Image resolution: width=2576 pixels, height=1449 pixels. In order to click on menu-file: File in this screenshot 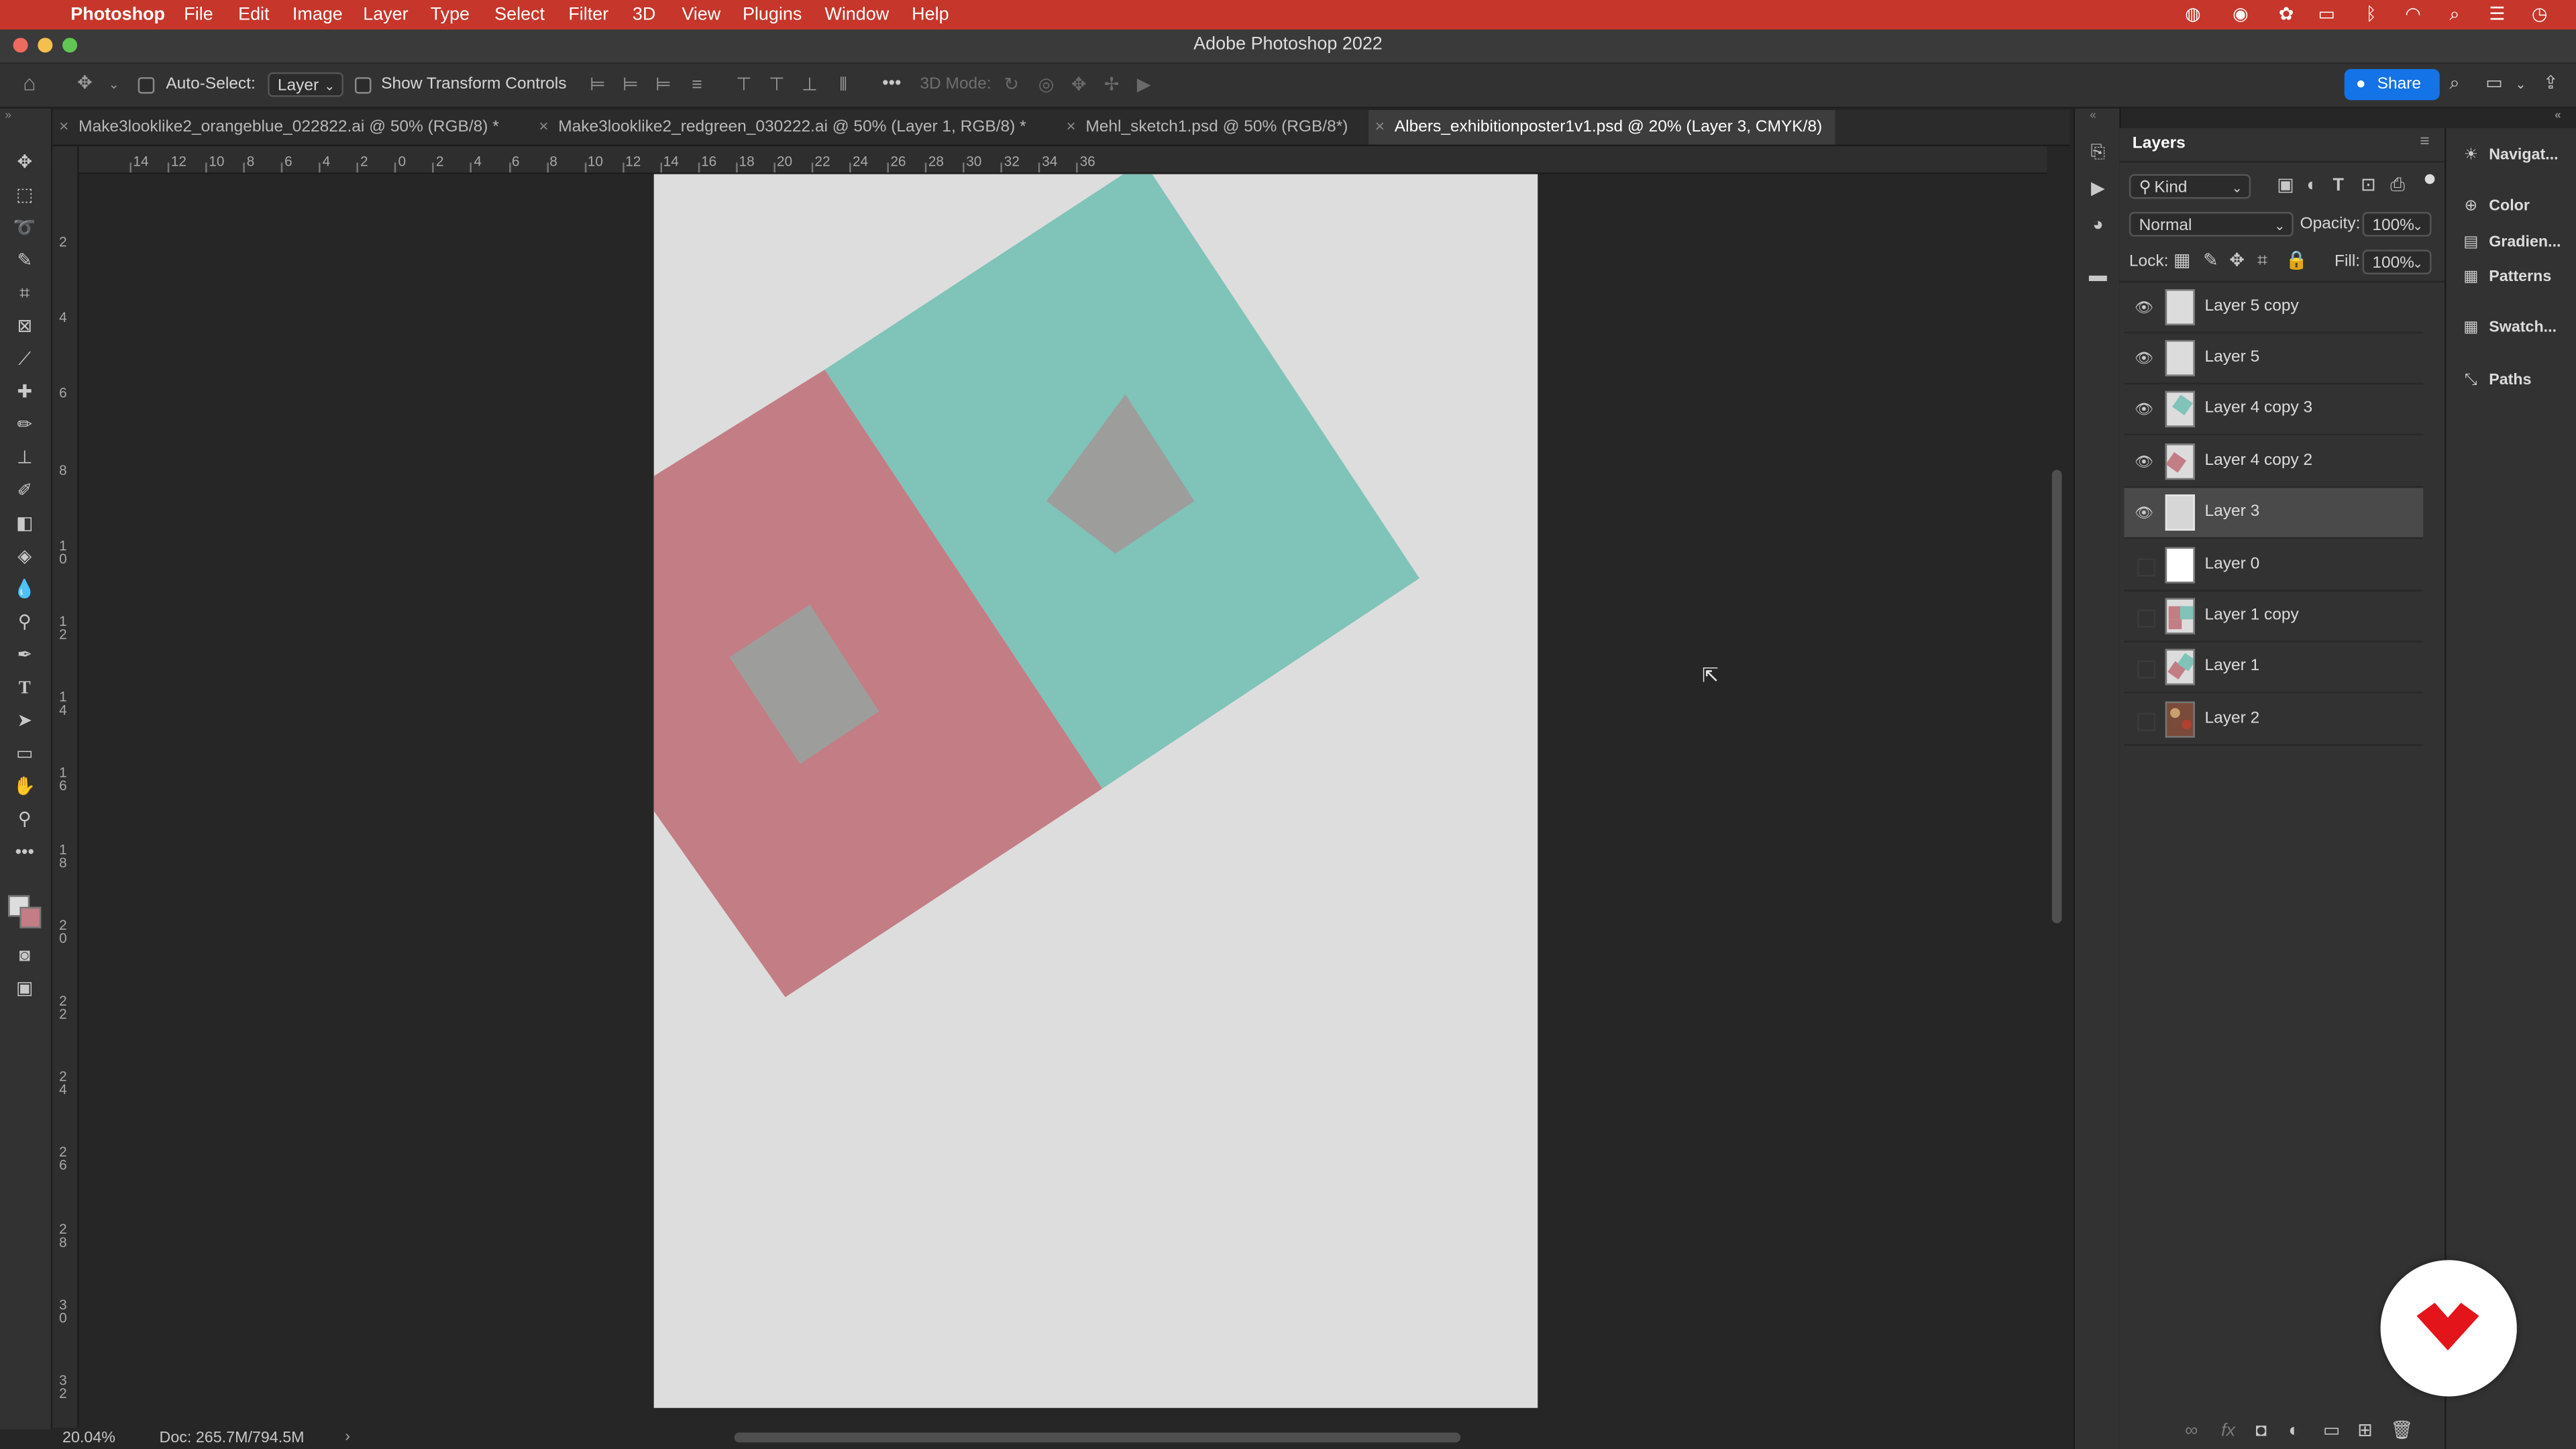, I will do `click(198, 14)`.